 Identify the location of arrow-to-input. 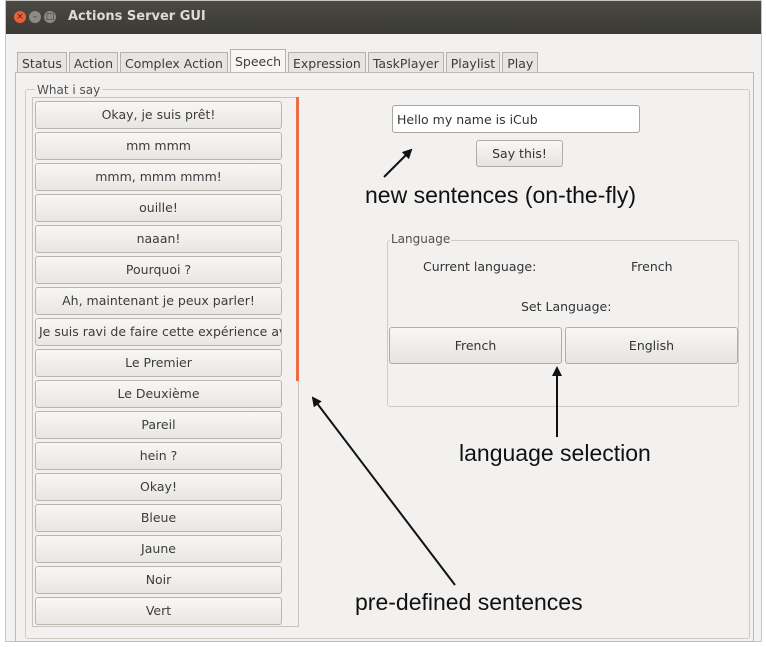
(398, 163).